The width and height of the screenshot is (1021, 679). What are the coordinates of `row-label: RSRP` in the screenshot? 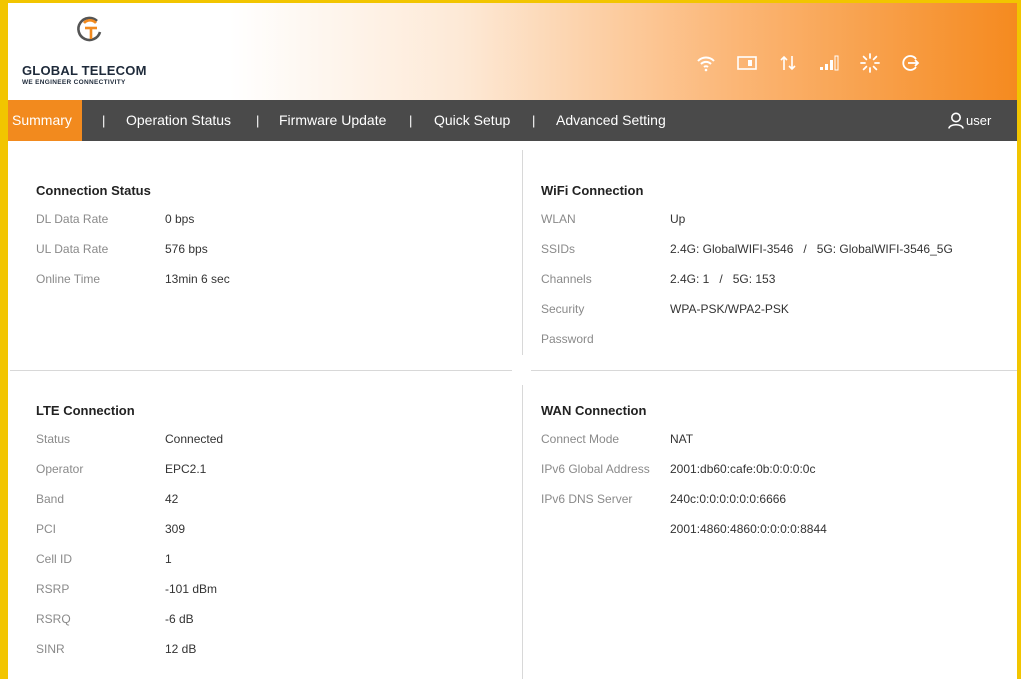 It's located at (53, 589).